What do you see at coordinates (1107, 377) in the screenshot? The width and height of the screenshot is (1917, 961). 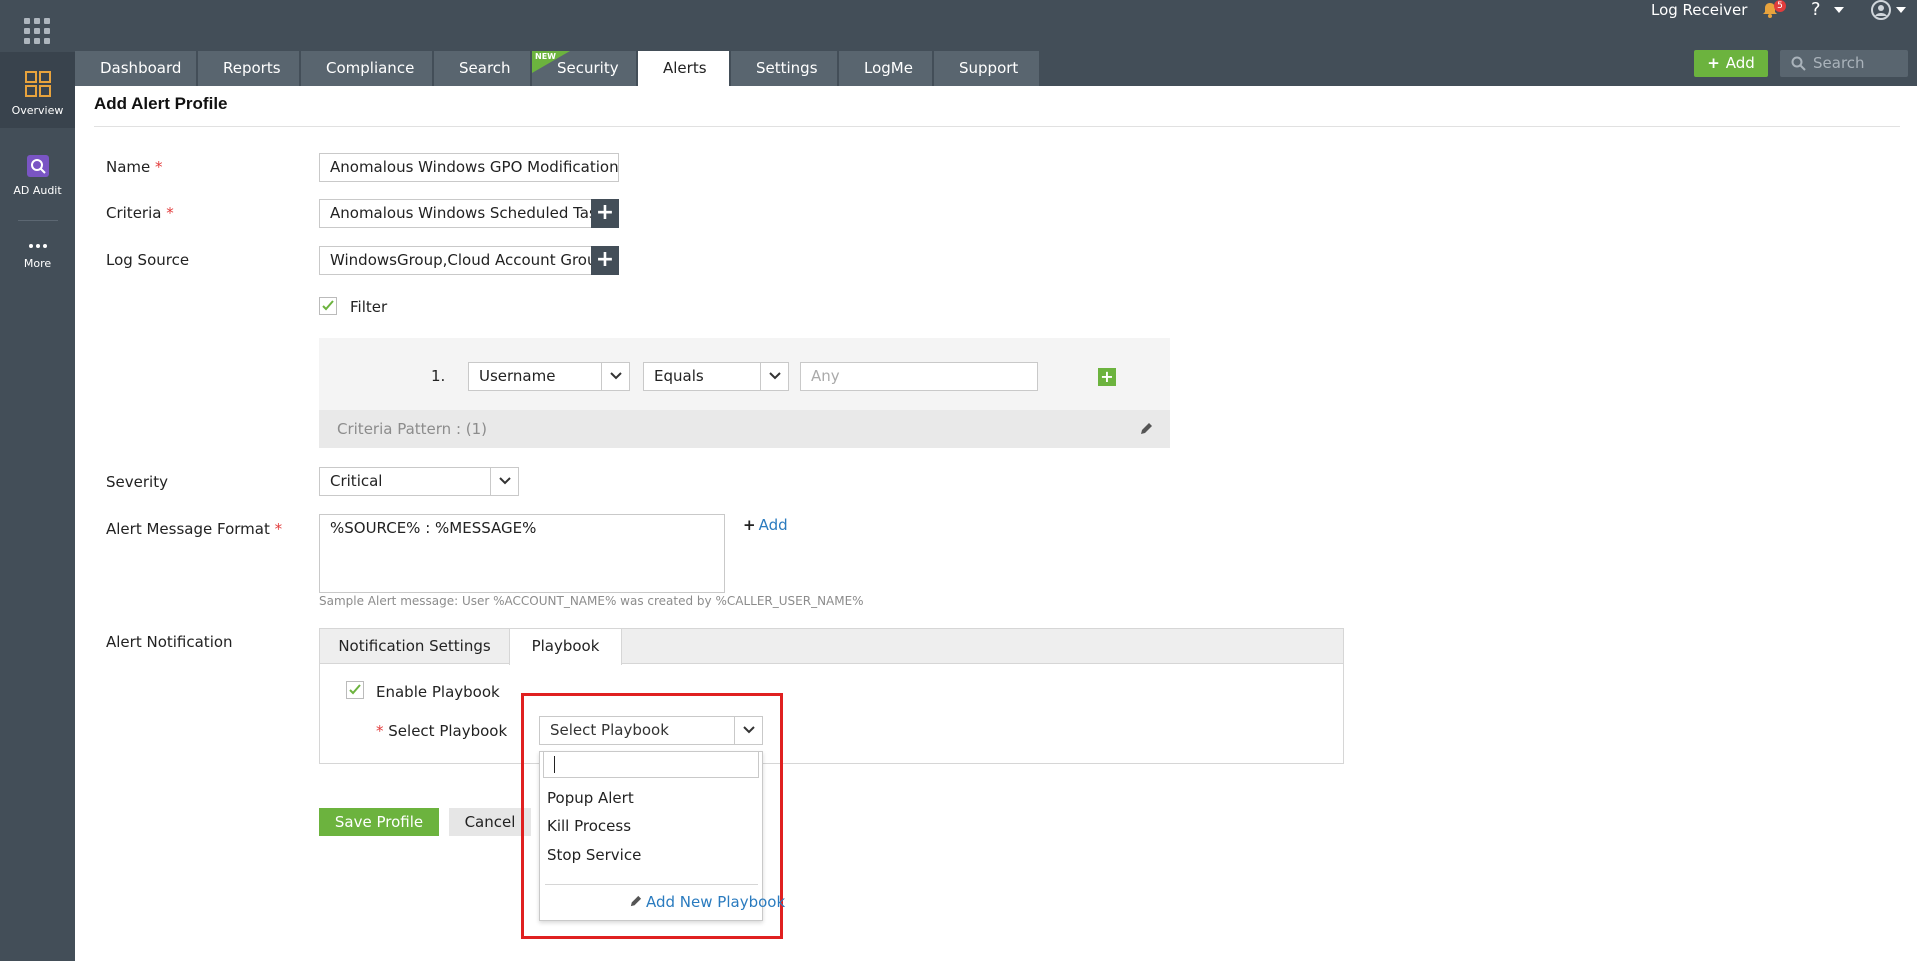 I see `add-filter-row-button: +` at bounding box center [1107, 377].